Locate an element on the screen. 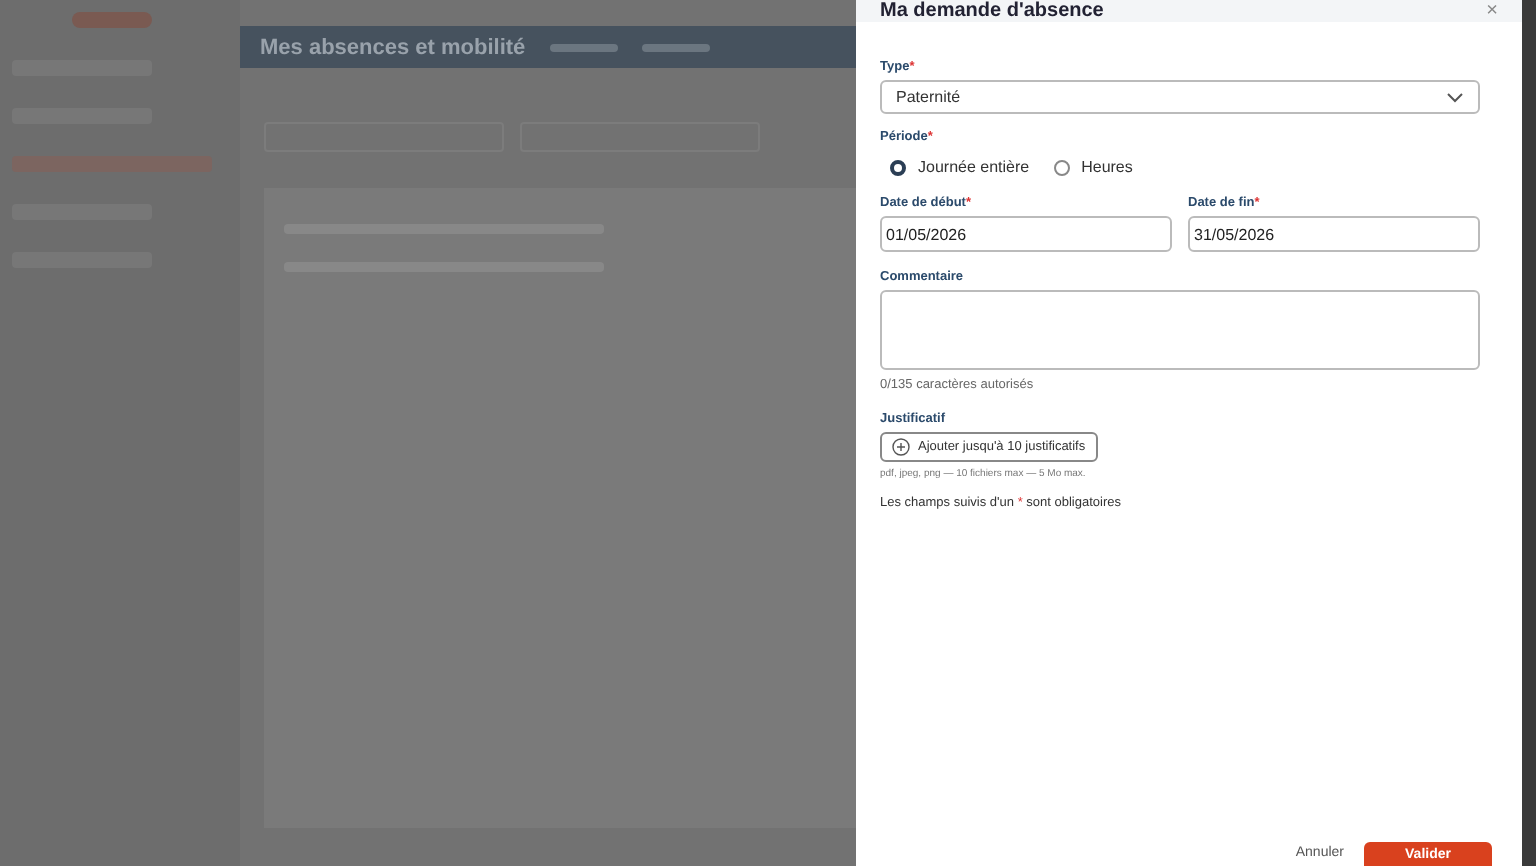  type-select: Paternité is located at coordinates (1180, 97).